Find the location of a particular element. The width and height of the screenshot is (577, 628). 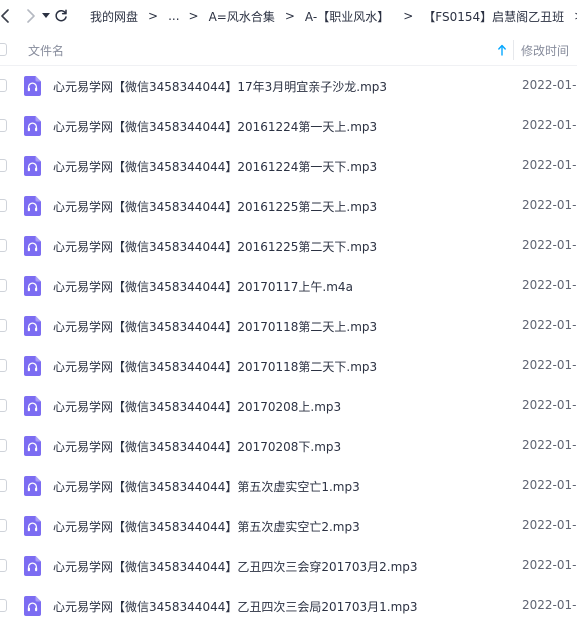

breadcrumb-item-root: 我的网盘 is located at coordinates (114, 16).